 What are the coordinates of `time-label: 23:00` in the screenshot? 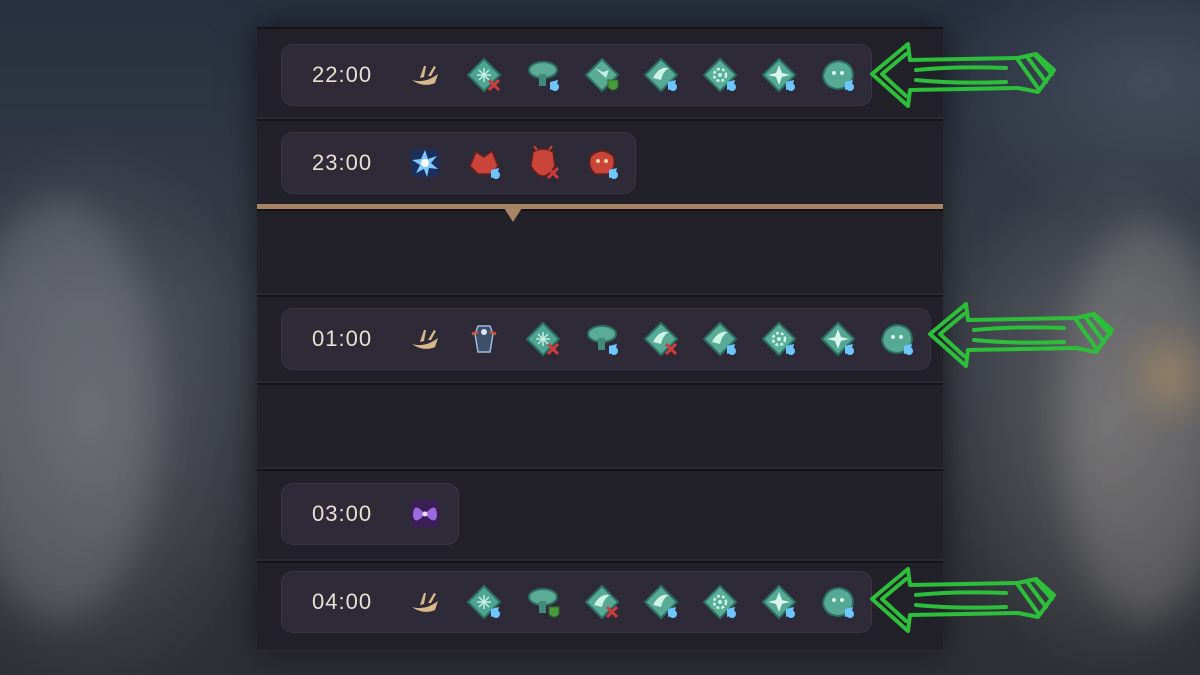 It's located at (342, 162).